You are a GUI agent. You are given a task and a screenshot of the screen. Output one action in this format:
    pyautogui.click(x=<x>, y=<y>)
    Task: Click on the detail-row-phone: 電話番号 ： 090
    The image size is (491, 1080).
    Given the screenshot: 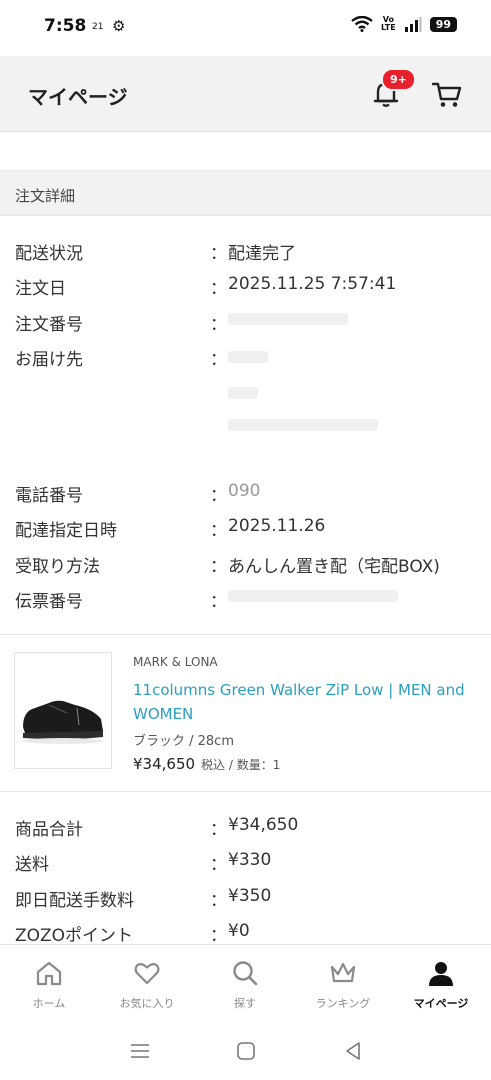 What is the action you would take?
    pyautogui.click(x=245, y=494)
    